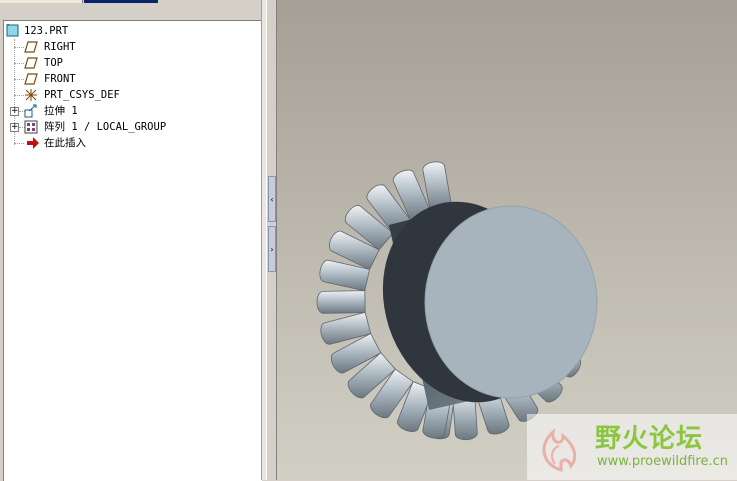 This screenshot has width=737, height=481. What do you see at coordinates (46, 31) in the screenshot?
I see `tree-root-label: 123.PRT` at bounding box center [46, 31].